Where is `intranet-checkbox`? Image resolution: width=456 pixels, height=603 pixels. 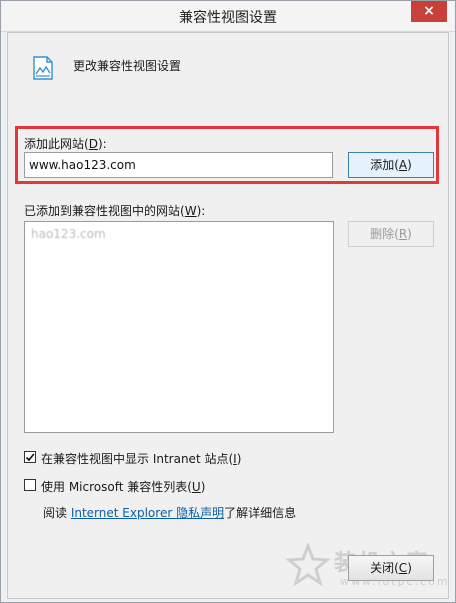 intranet-checkbox is located at coordinates (30, 457).